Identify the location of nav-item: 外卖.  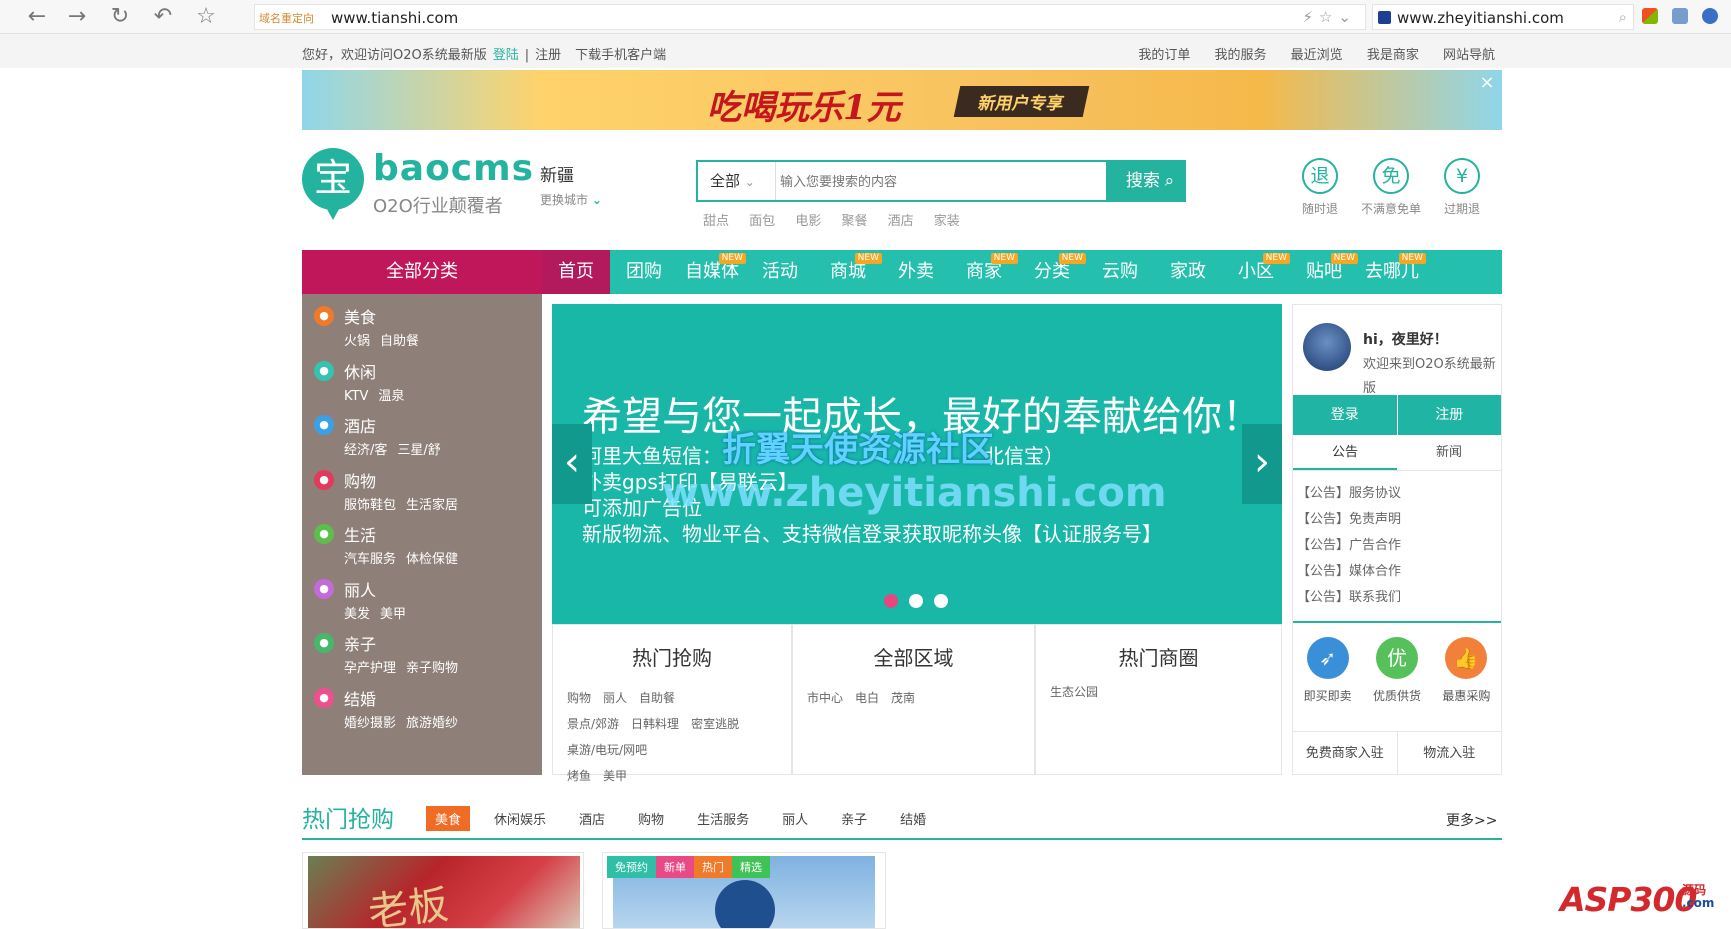
(916, 272).